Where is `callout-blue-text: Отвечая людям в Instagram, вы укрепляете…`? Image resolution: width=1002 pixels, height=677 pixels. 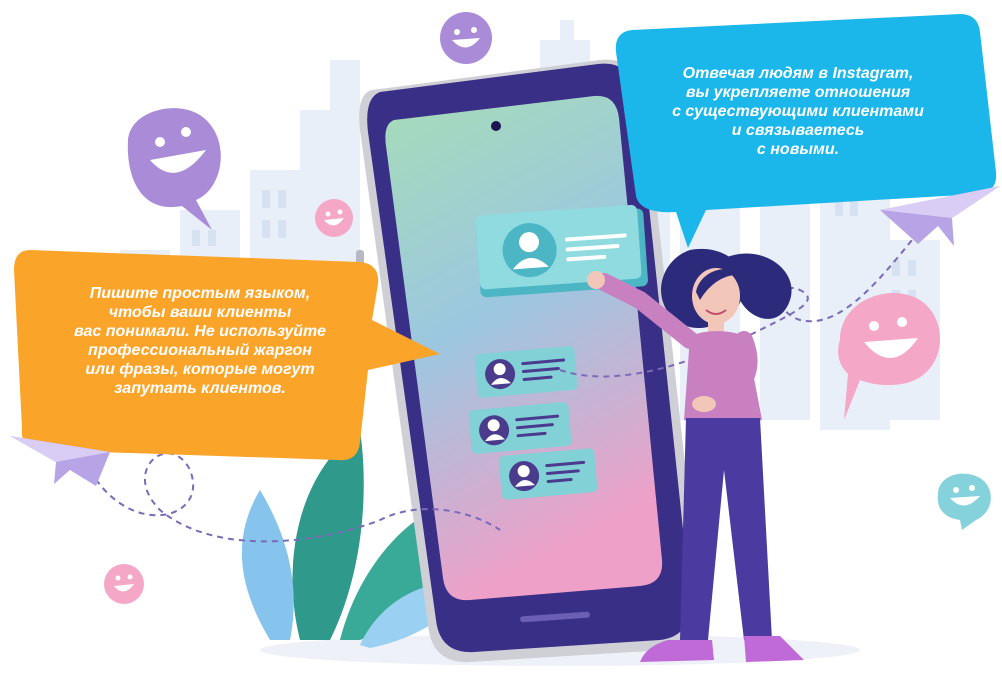 callout-blue-text: Отвечая людям в Instagram, вы укрепляете… is located at coordinates (798, 111).